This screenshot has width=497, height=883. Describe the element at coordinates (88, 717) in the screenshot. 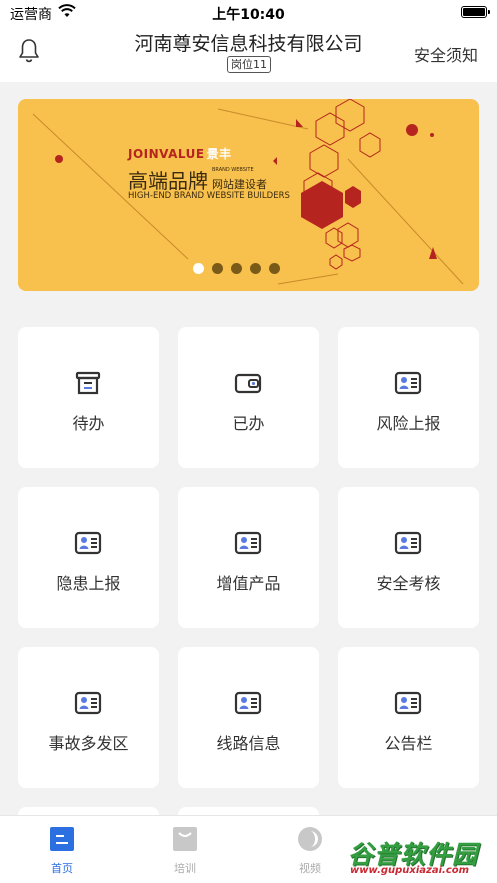

I see `grid-item-accident-zone: 事故多发区` at that location.